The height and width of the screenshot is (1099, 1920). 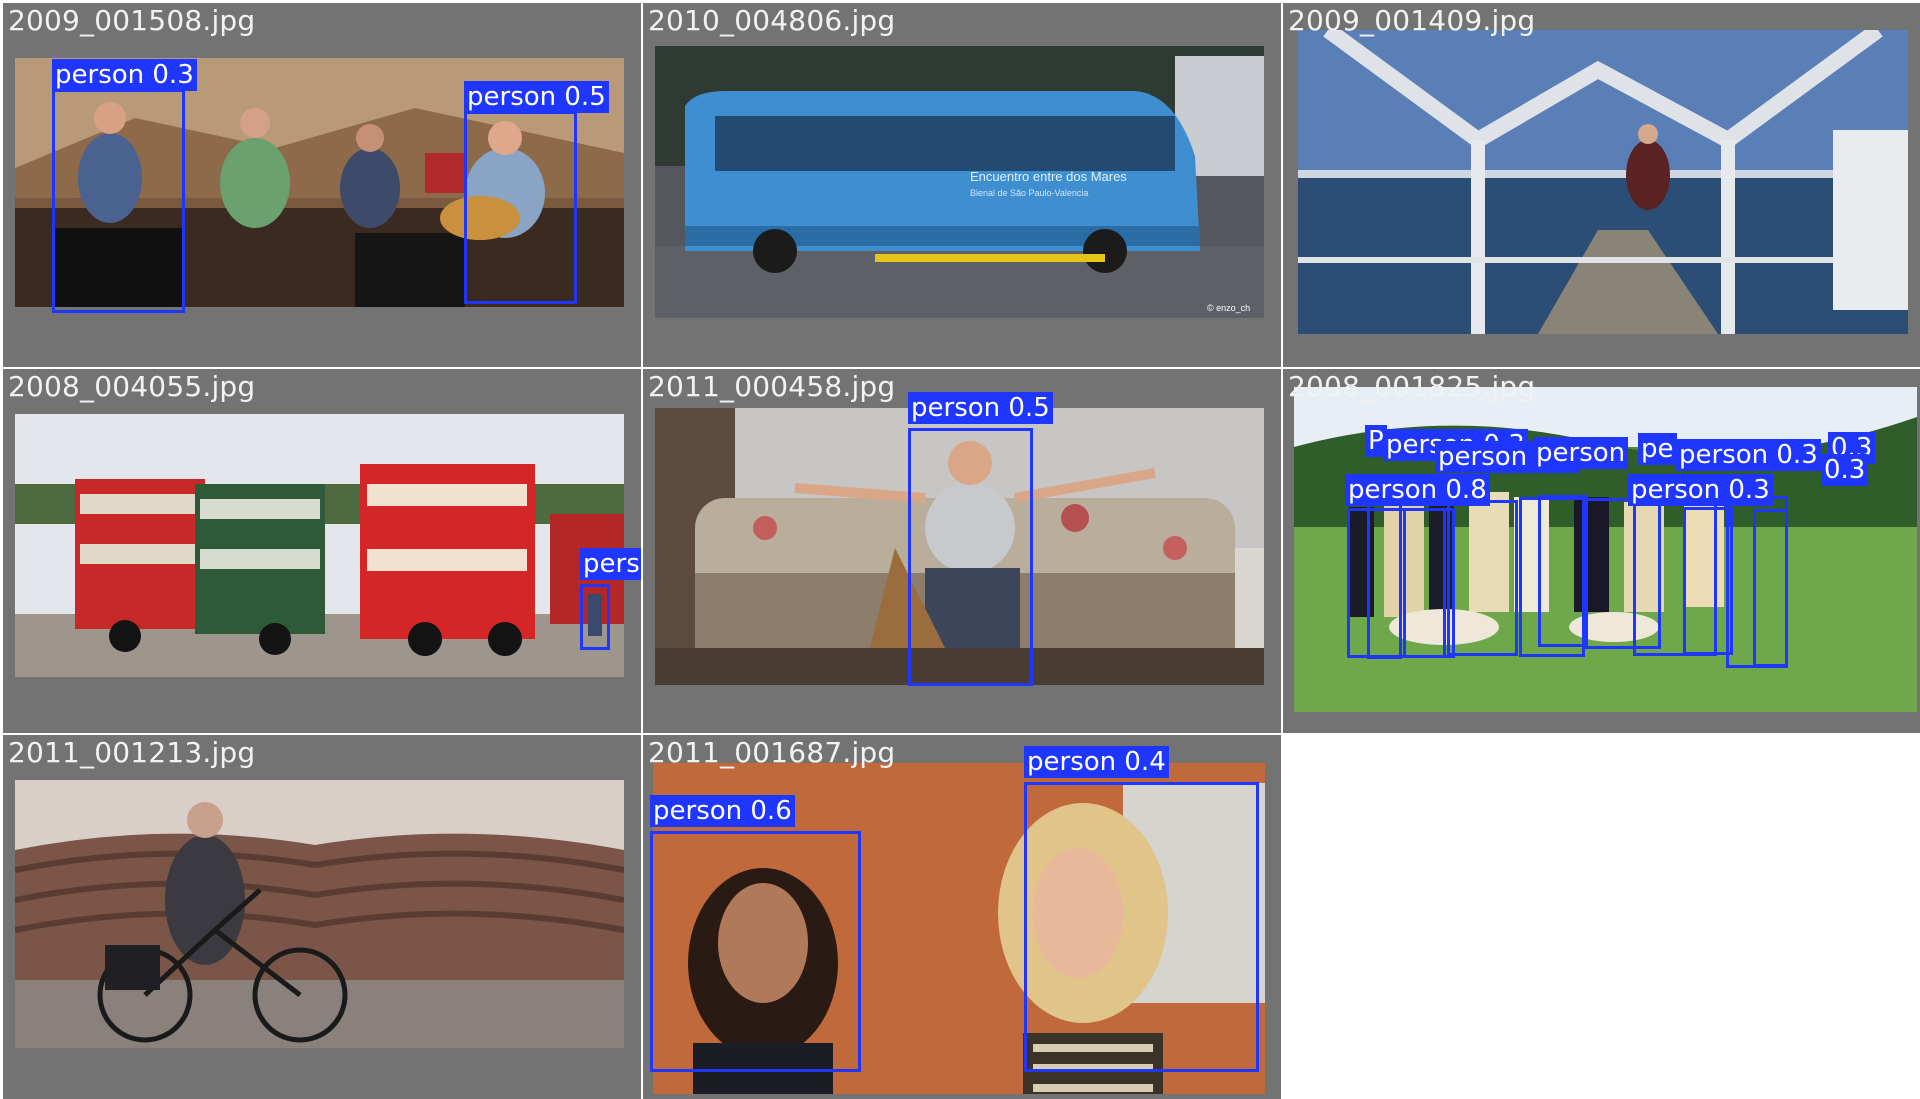 What do you see at coordinates (772, 386) in the screenshot?
I see `tile-filename: 2011_000458.jpg` at bounding box center [772, 386].